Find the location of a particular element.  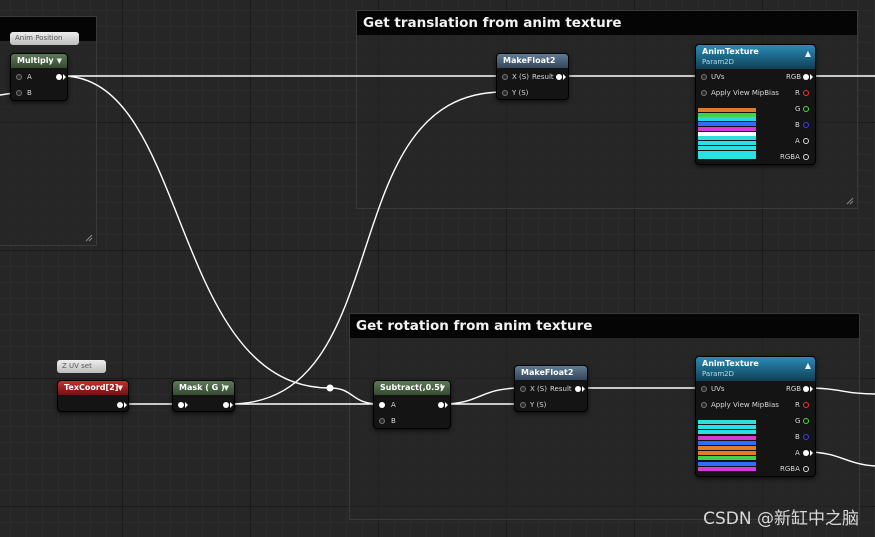

z-uv-set-badge: Z UV set is located at coordinates (81, 366).